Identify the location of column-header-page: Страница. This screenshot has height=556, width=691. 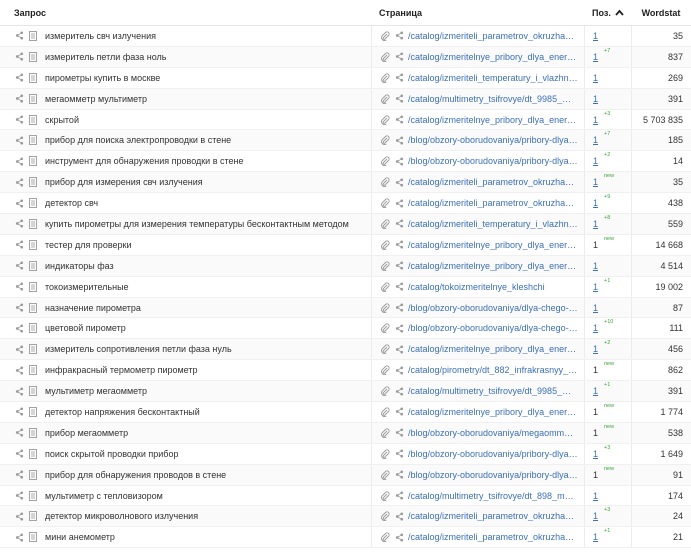
(477, 12).